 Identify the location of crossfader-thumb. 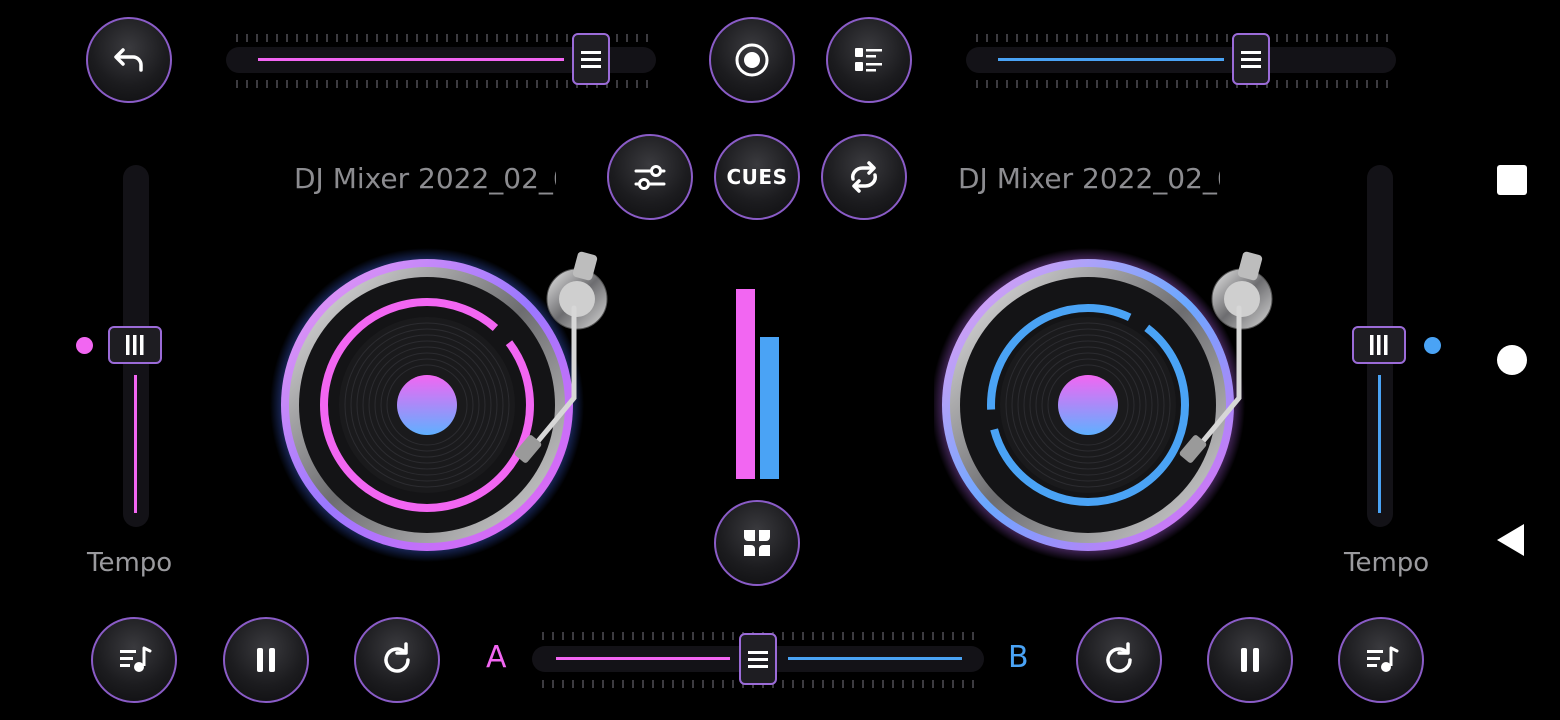
(758, 659).